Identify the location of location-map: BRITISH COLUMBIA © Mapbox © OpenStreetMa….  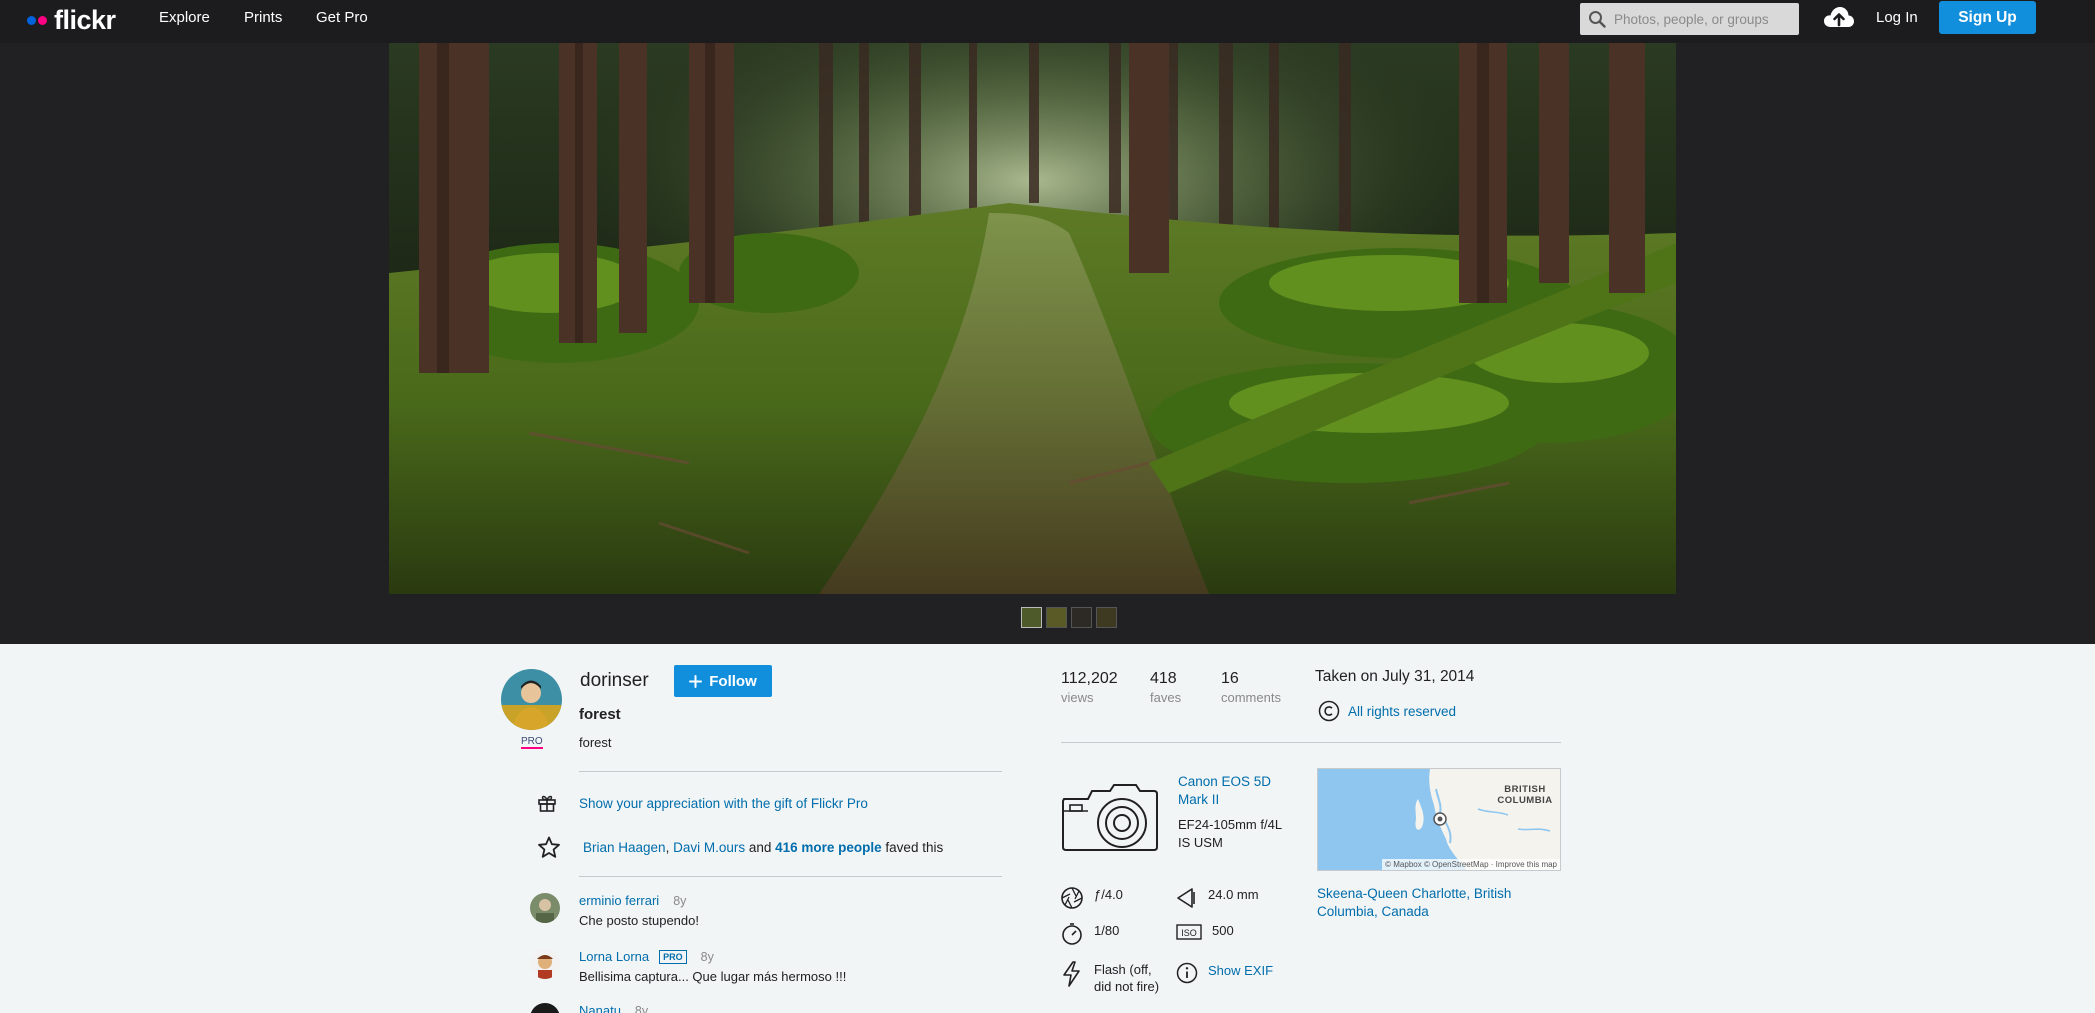
(1439, 819).